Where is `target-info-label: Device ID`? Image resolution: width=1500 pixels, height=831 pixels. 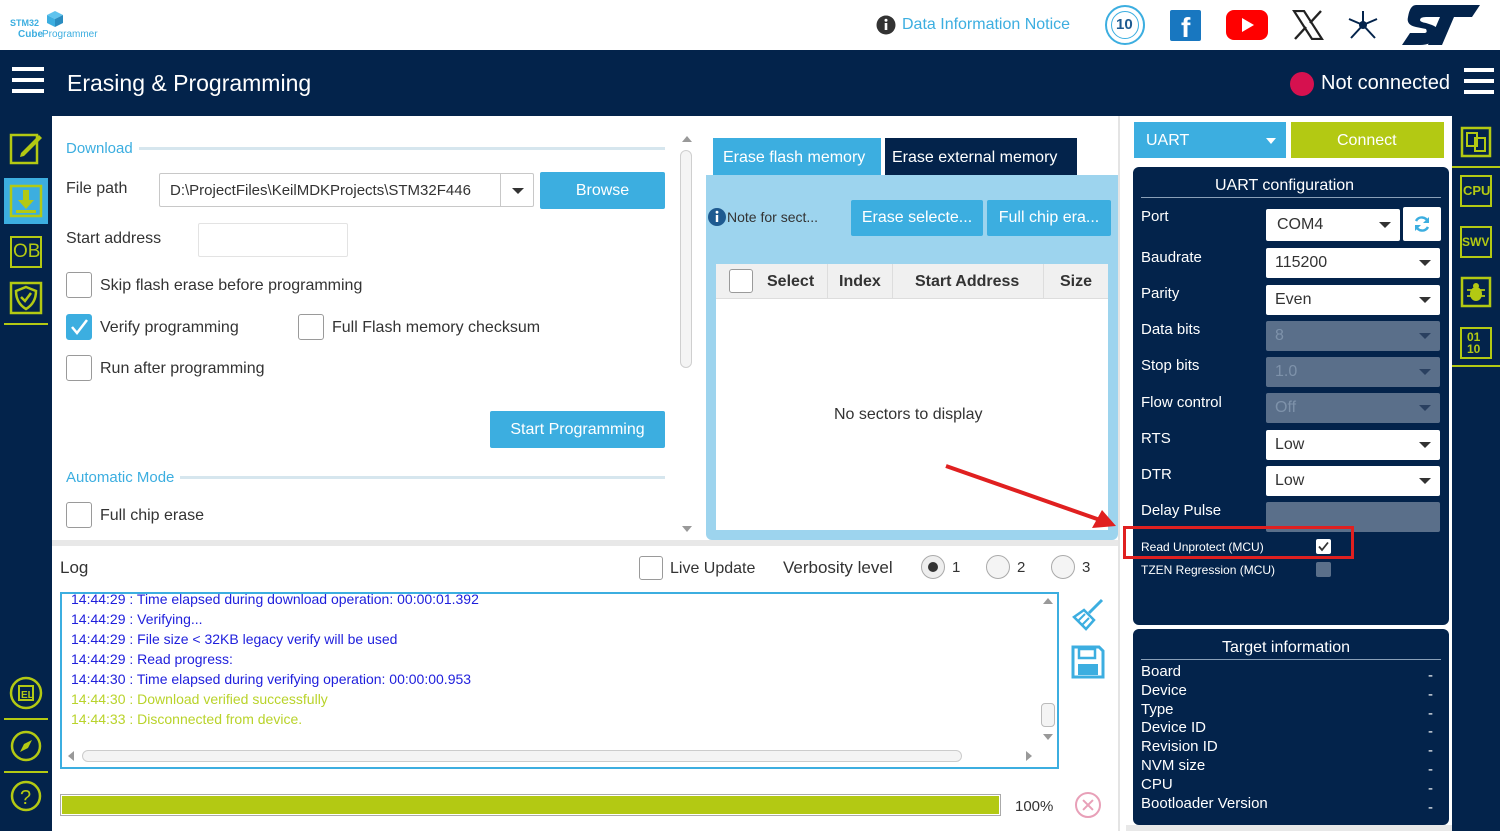 target-info-label: Device ID is located at coordinates (1174, 728).